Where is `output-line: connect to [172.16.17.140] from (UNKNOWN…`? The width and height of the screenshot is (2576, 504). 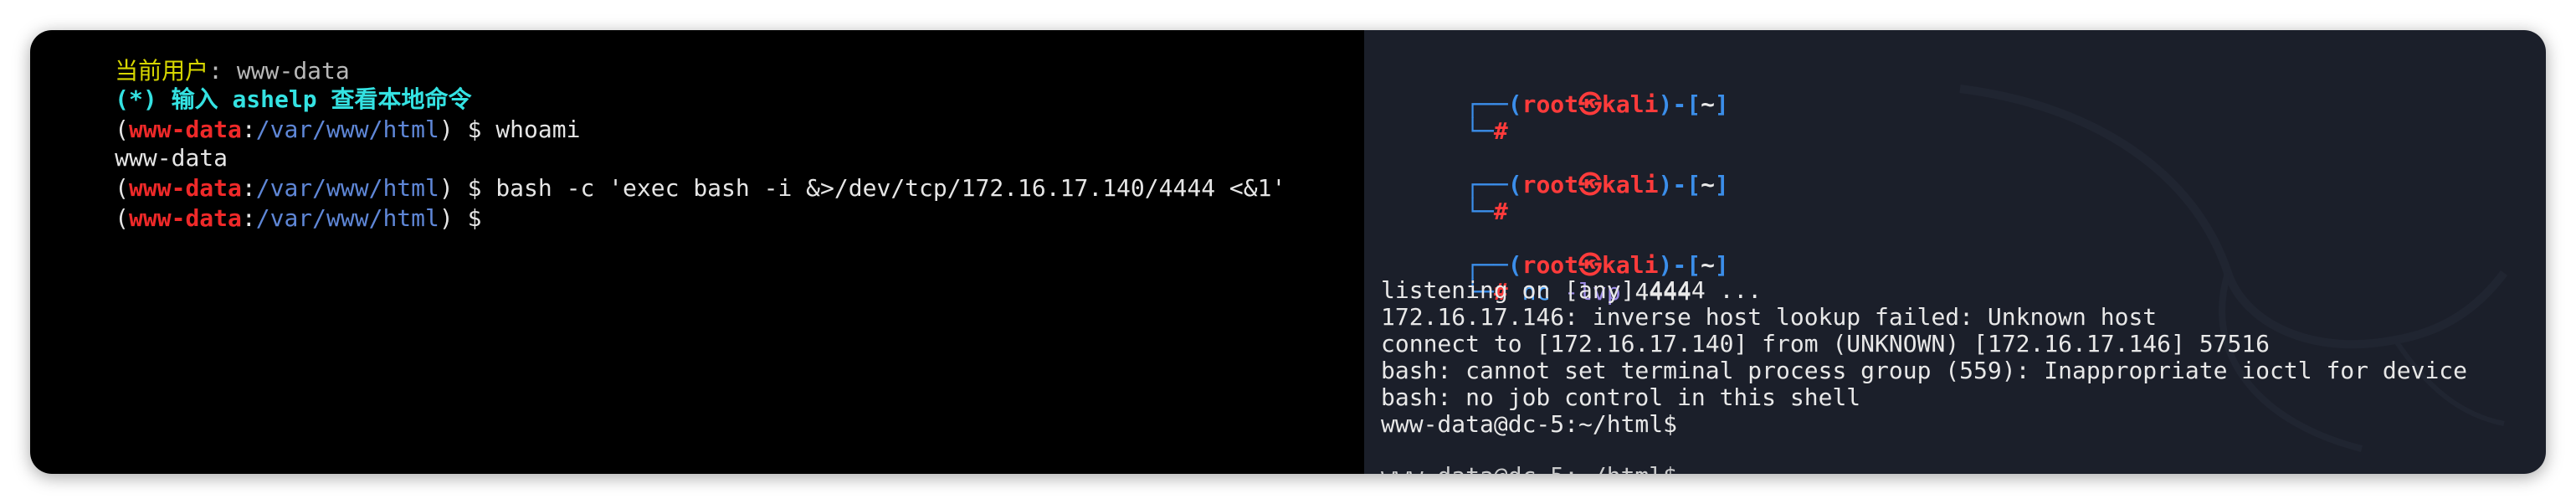
output-line: connect to [172.16.17.140] from (UNKNOWN… is located at coordinates (1826, 344).